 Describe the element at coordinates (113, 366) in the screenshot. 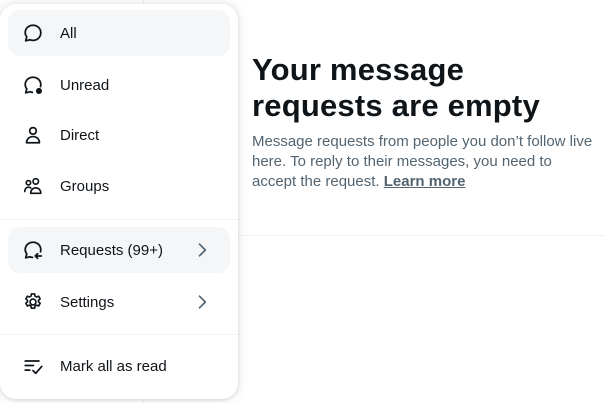

I see `menu-item-label: Mark all as read` at that location.